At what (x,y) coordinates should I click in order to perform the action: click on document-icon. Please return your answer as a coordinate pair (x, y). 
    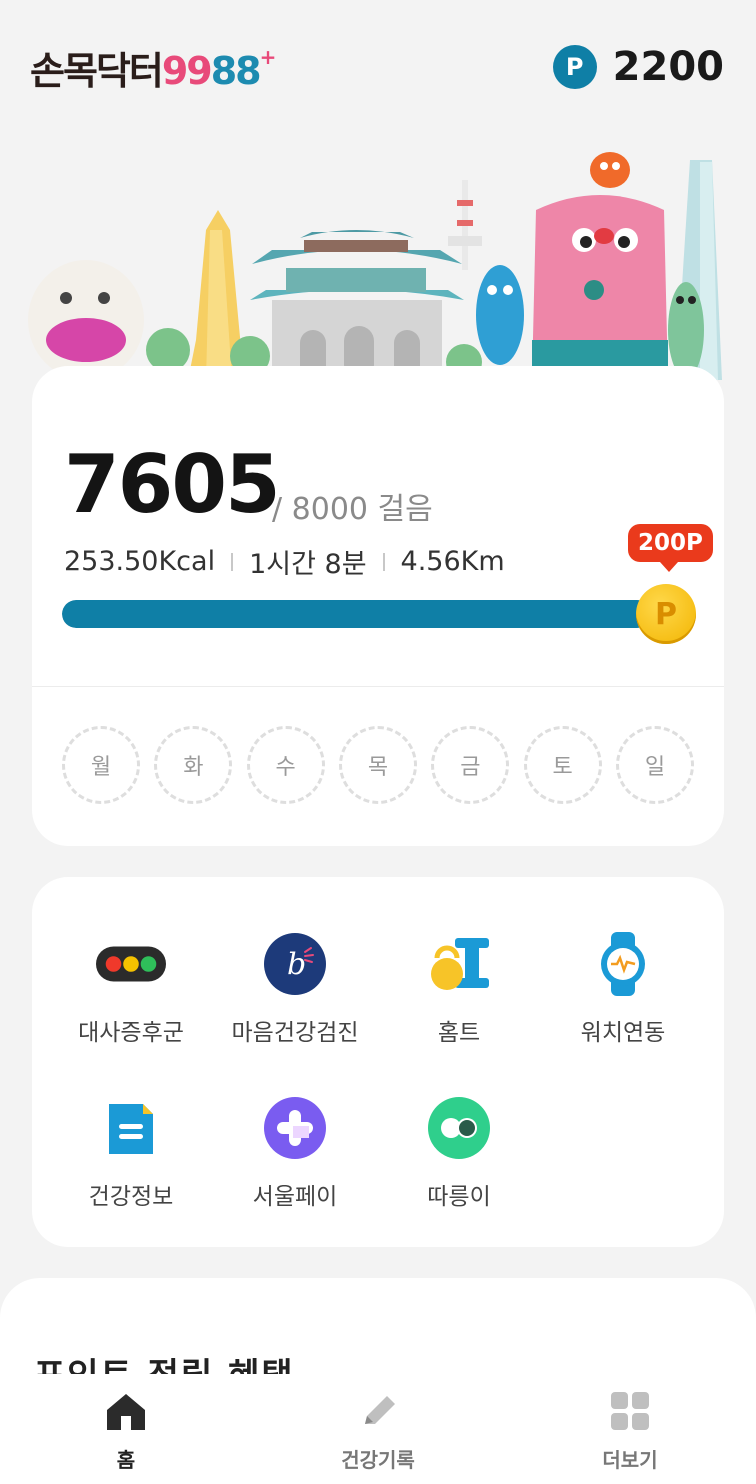
    Looking at the image, I should click on (131, 1128).